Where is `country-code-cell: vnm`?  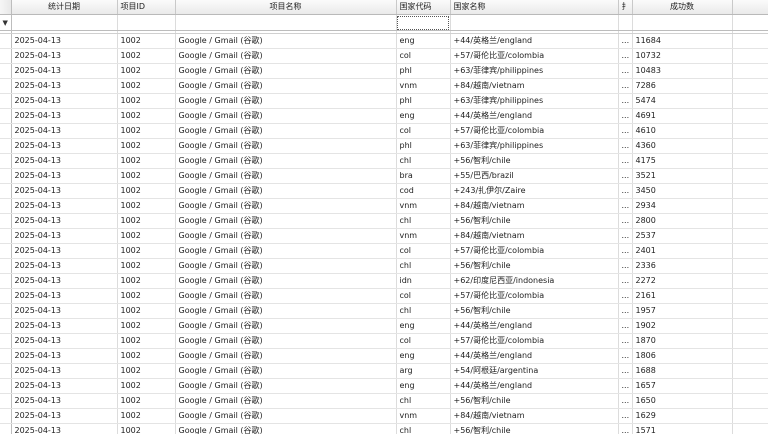
country-code-cell: vnm is located at coordinates (423, 86).